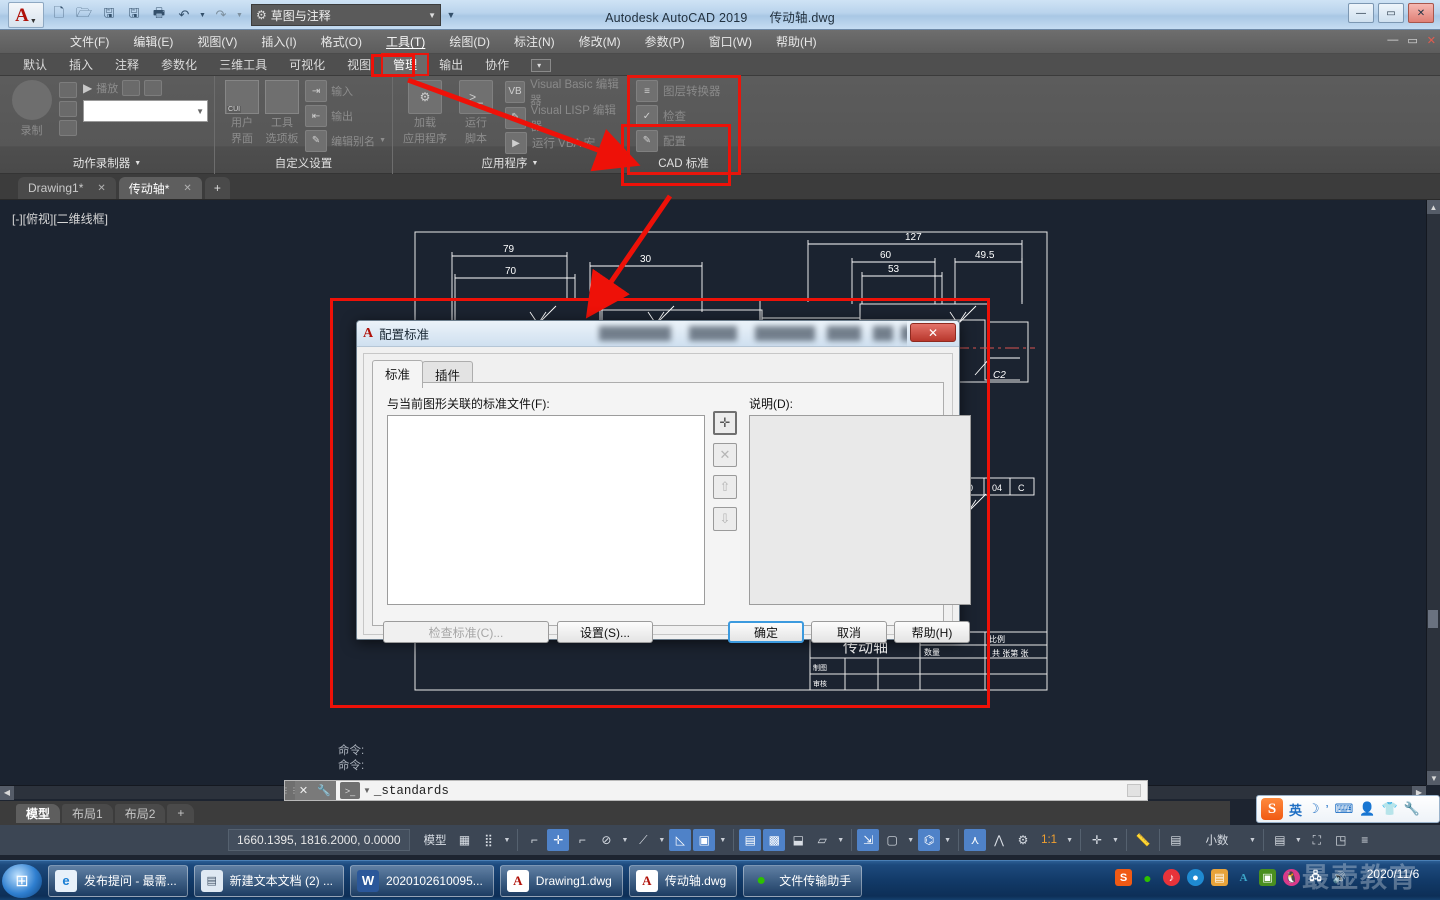 Image resolution: width=1440 pixels, height=900 pixels. What do you see at coordinates (1243, 877) in the screenshot?
I see `autocad-tray-icon: A` at bounding box center [1243, 877].